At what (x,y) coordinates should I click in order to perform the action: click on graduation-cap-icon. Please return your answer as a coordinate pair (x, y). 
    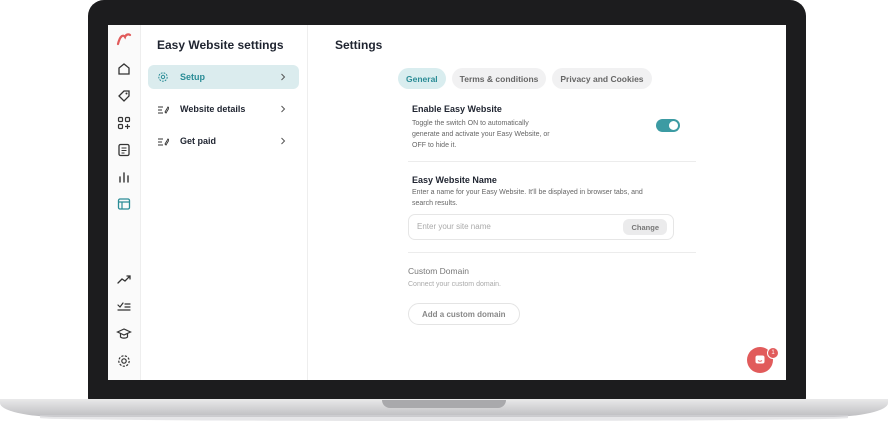
    Looking at the image, I should click on (124, 334).